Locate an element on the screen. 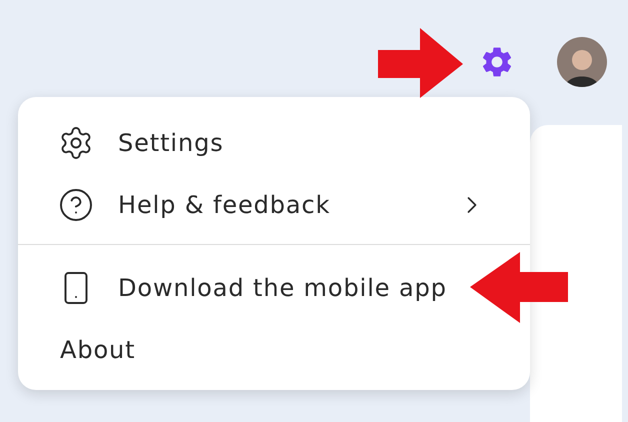 Image resolution: width=628 pixels, height=422 pixels. menu-item: Help & feedback is located at coordinates (274, 205).